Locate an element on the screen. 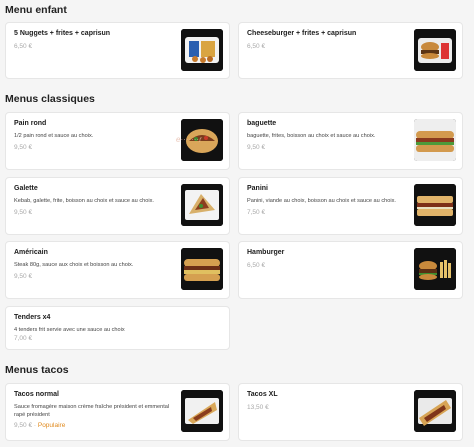 This screenshot has height=447, width=474. menu-item-name: Pain rond is located at coordinates (30, 123).